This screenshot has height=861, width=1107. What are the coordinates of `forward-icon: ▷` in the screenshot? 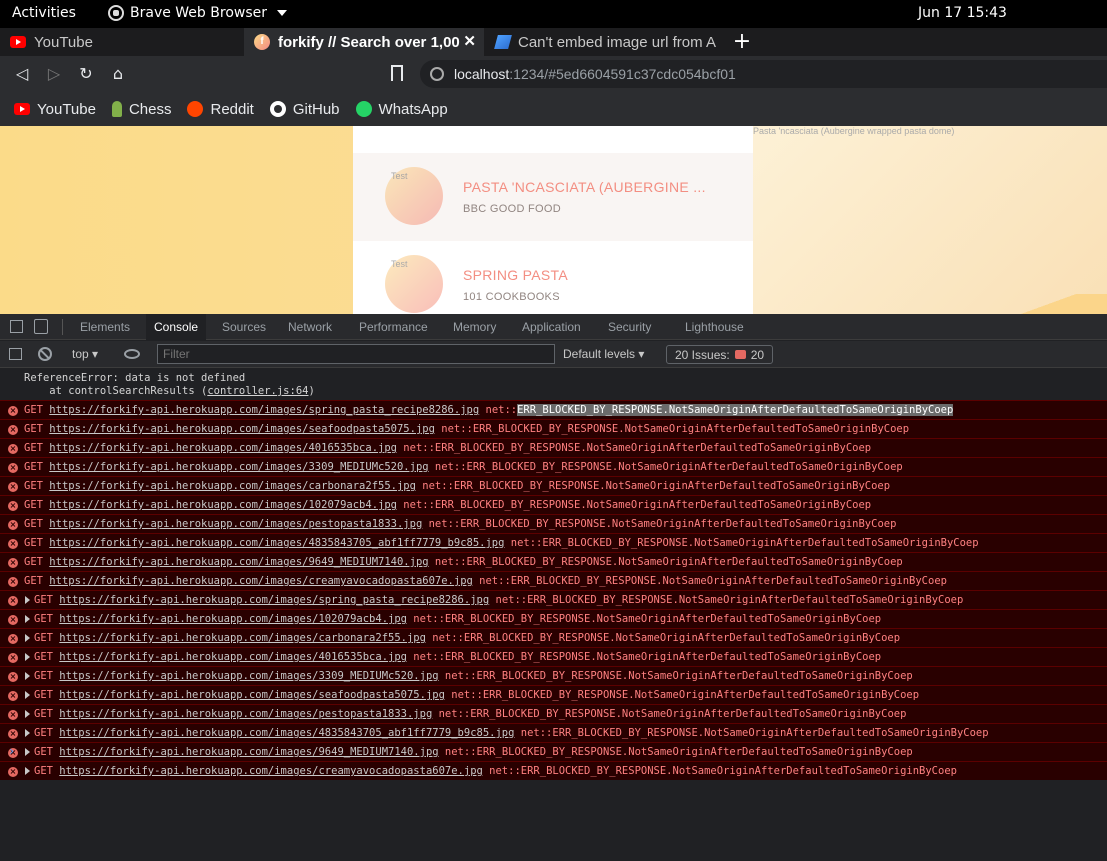 It's located at (54, 74).